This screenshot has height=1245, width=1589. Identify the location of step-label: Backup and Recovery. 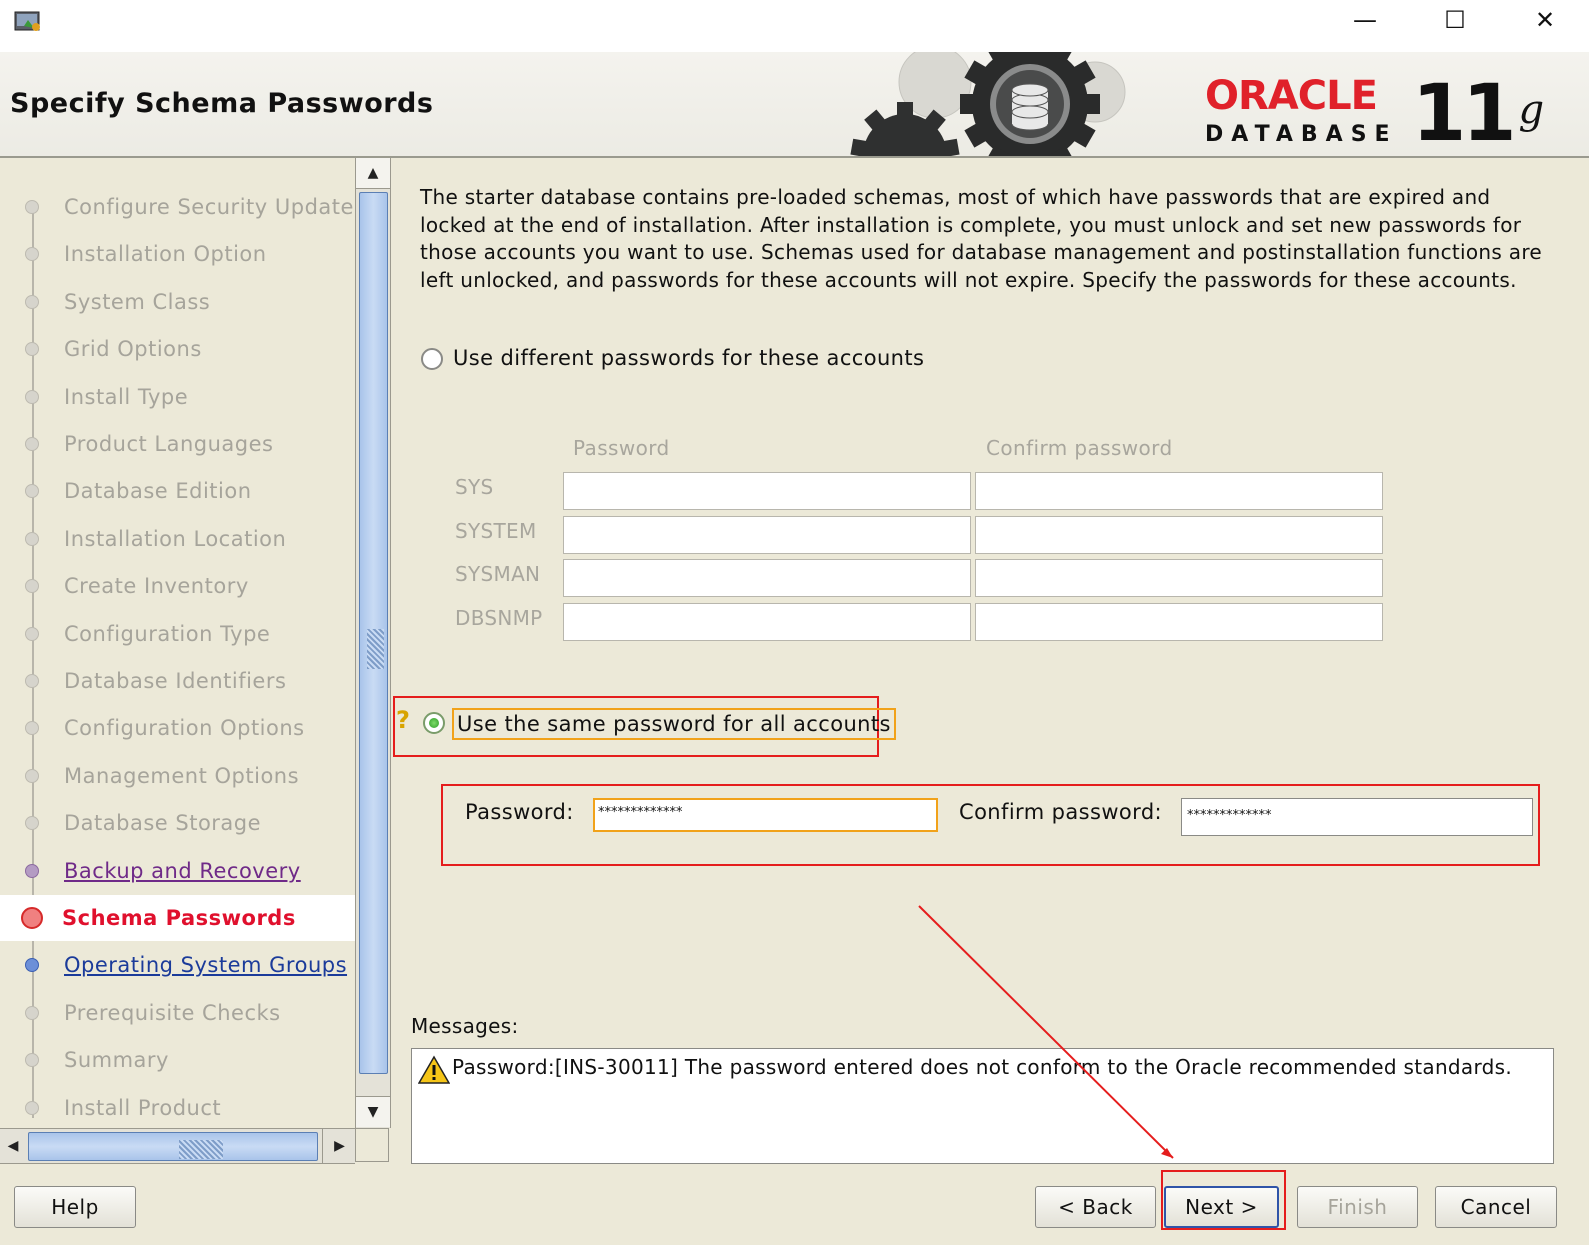
(182, 871).